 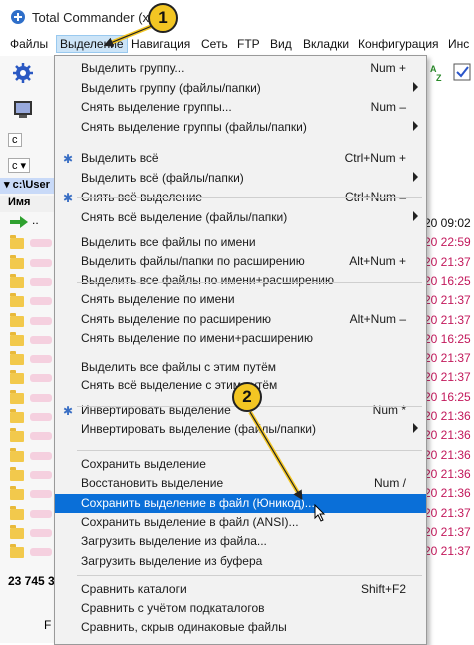 What do you see at coordinates (48, 625) in the screenshot?
I see `function-key-label: F` at bounding box center [48, 625].